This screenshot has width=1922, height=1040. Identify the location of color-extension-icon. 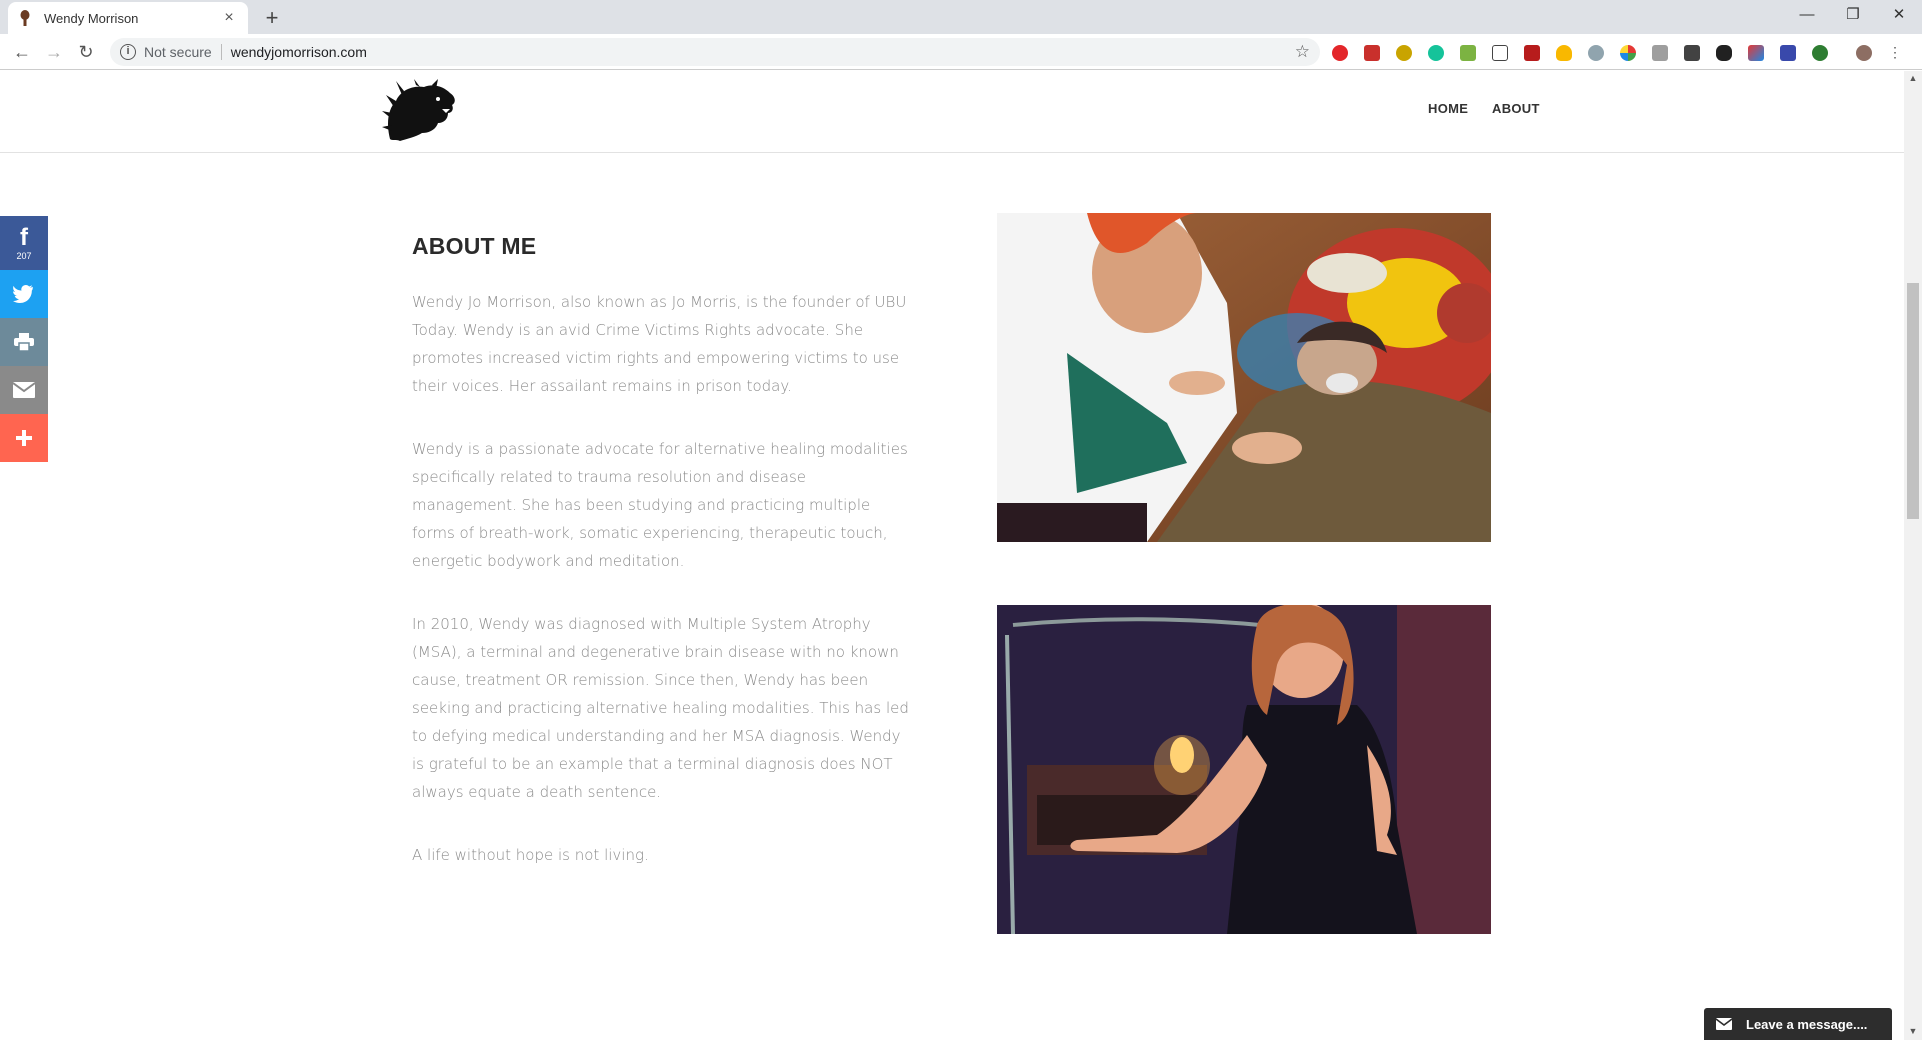
(1628, 53).